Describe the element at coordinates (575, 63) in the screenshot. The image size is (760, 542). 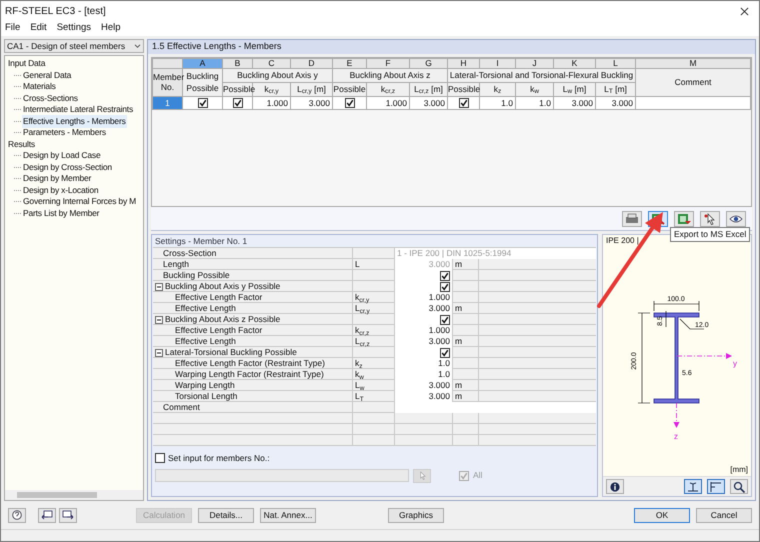
I see `column-letter: K` at that location.